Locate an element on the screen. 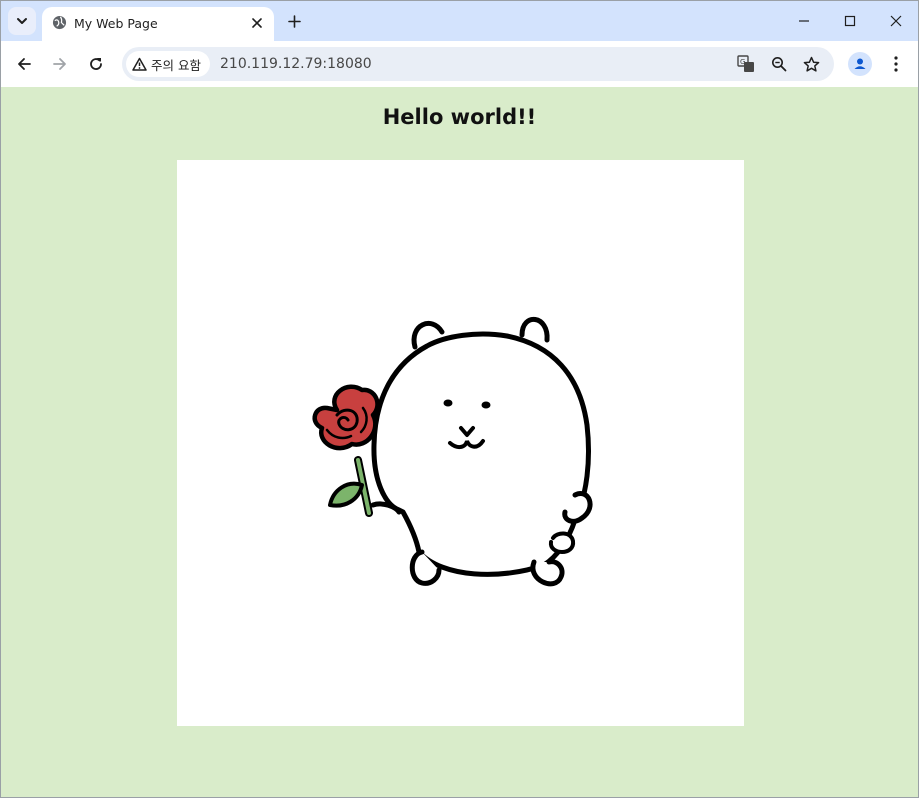  forward-arrow-icon is located at coordinates (59, 64).